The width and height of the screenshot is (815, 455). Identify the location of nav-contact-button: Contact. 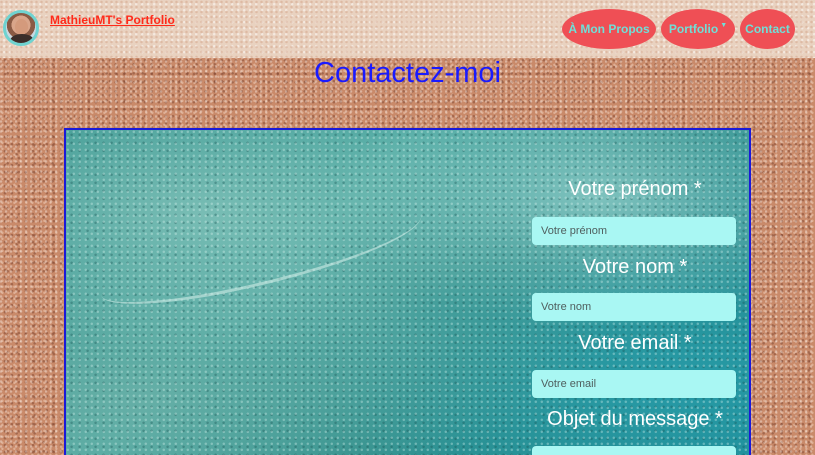
(767, 29).